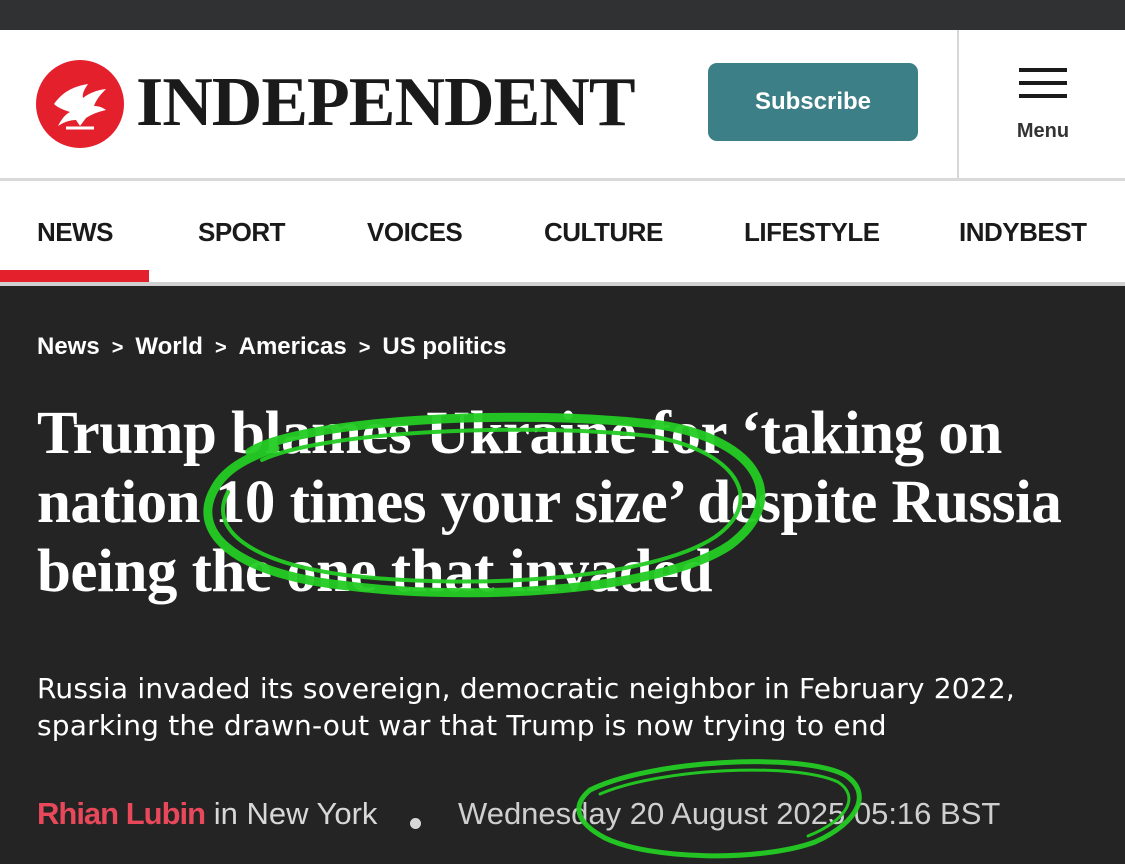 The height and width of the screenshot is (864, 1125). Describe the element at coordinates (68, 346) in the screenshot. I see `breadcrumb-news: News` at that location.